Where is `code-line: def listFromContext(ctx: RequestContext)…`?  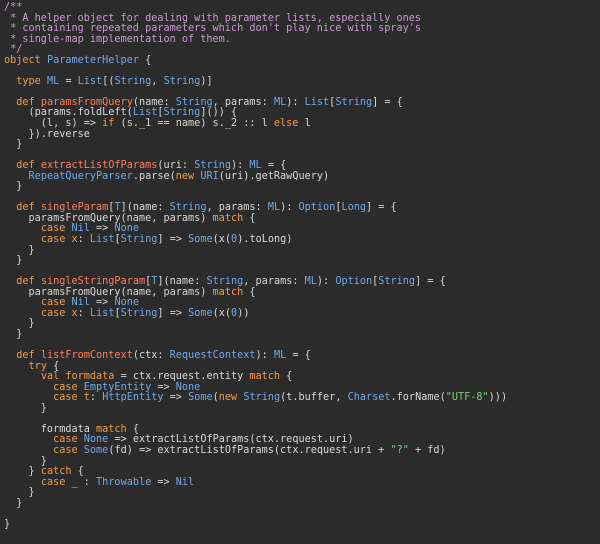
code-line: def listFromContext(ctx: RequestContext)… is located at coordinates (300, 356).